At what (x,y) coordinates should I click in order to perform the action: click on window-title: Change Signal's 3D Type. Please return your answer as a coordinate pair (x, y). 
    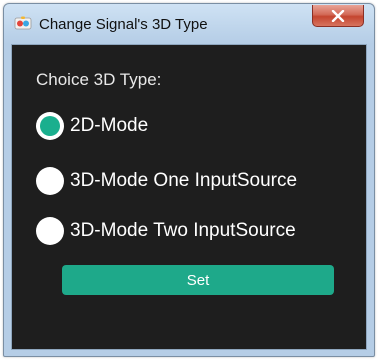
    Looking at the image, I should click on (123, 24).